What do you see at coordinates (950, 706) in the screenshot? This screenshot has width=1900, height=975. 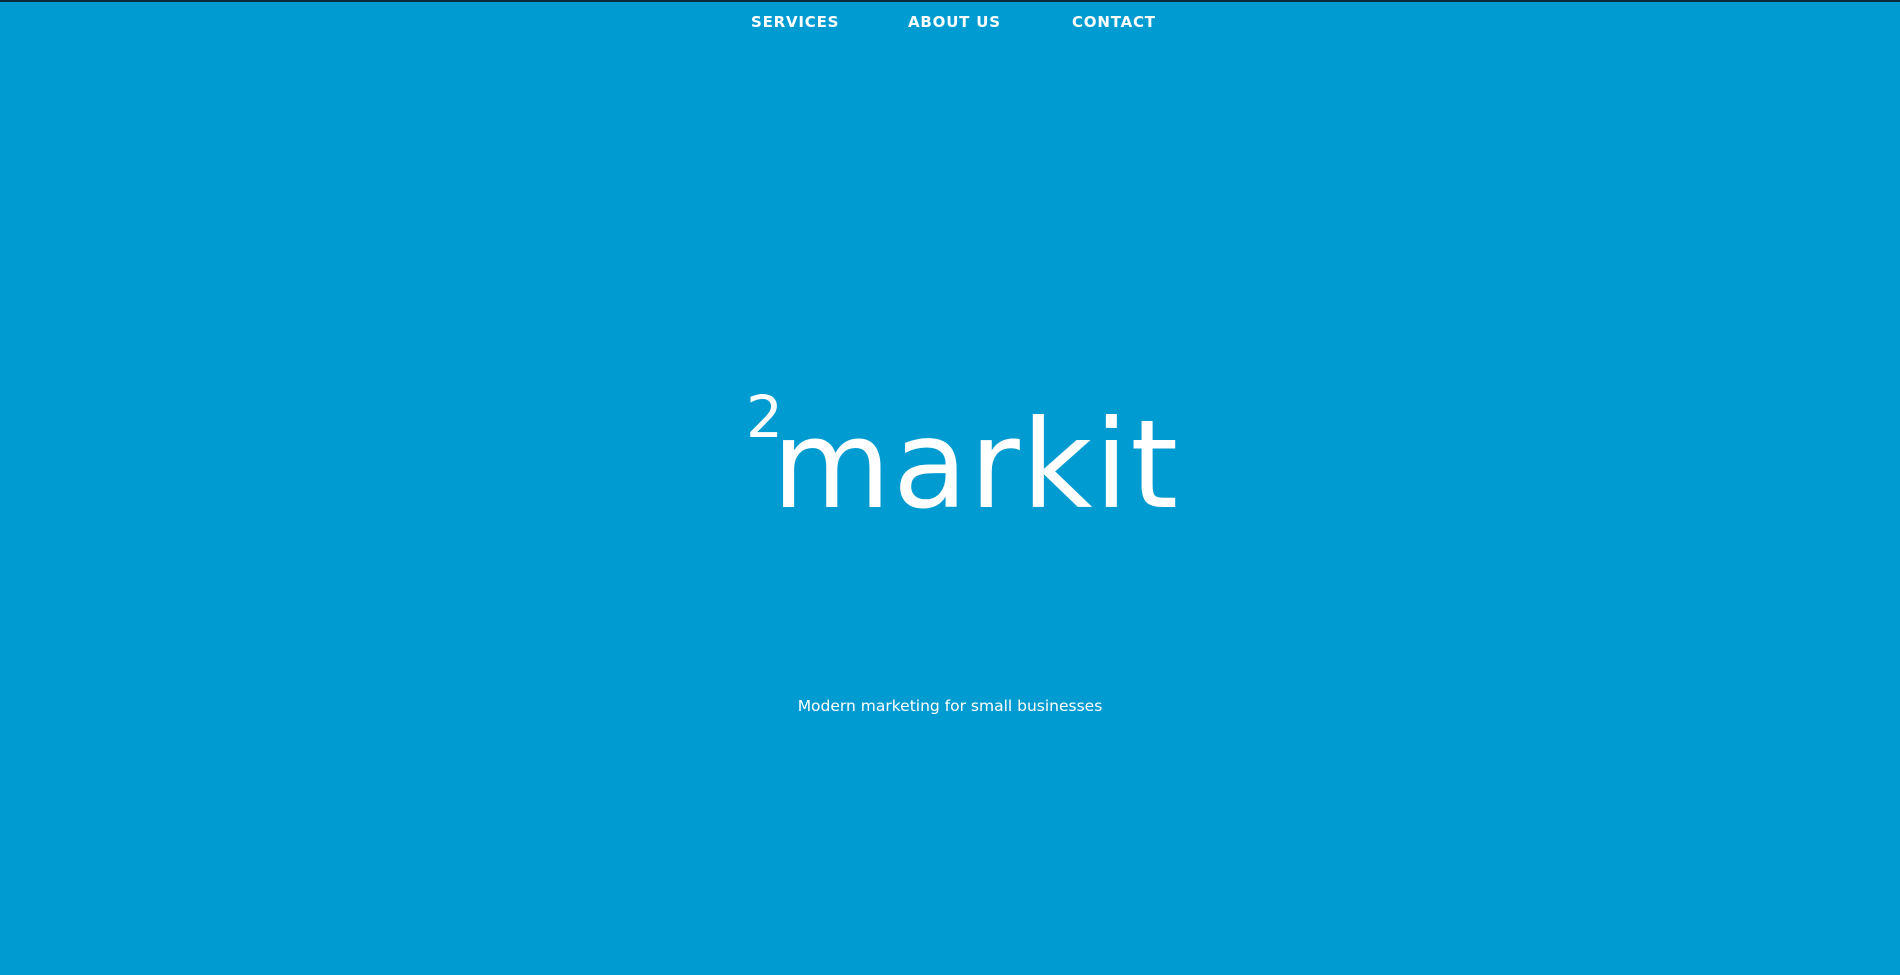 I see `tagline: Modern marketing for small businesses` at bounding box center [950, 706].